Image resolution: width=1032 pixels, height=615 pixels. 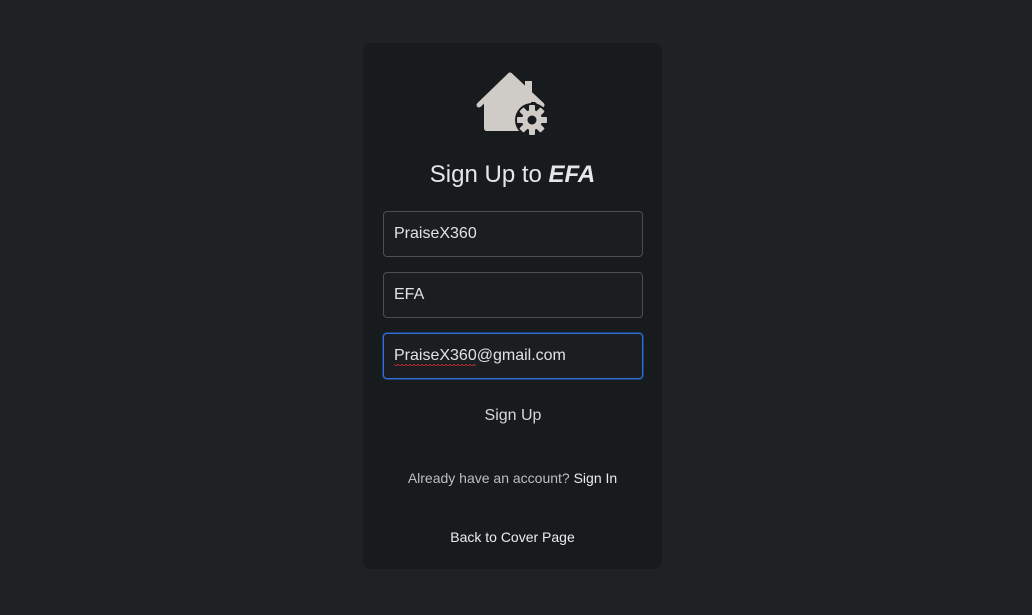 What do you see at coordinates (488, 478) in the screenshot?
I see `account-prompt-text: Already have an account?` at bounding box center [488, 478].